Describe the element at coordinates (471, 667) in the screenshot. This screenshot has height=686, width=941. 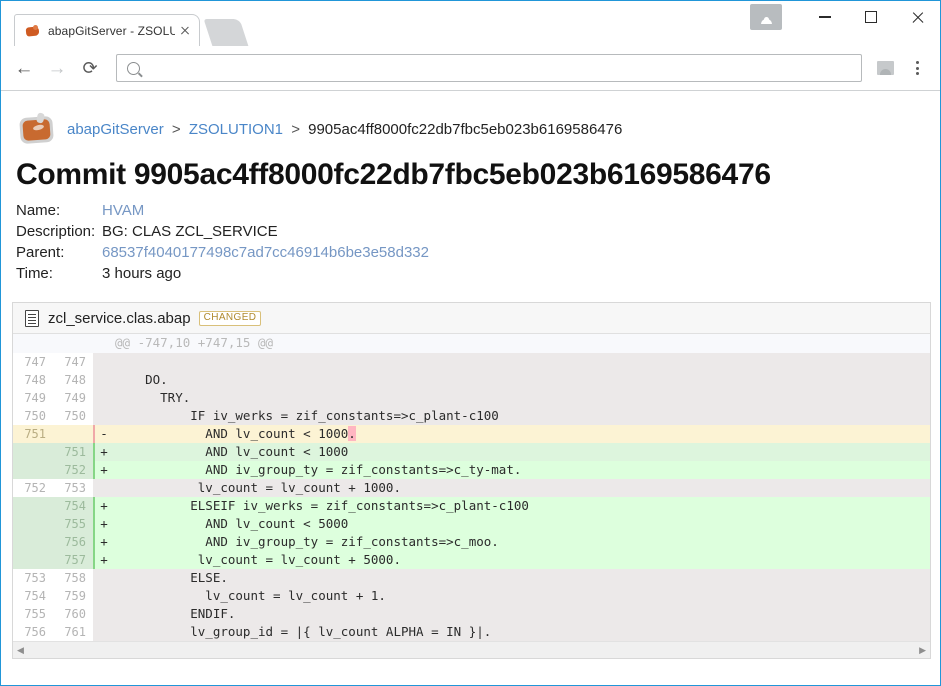
I see `page-bottom-filler` at that location.